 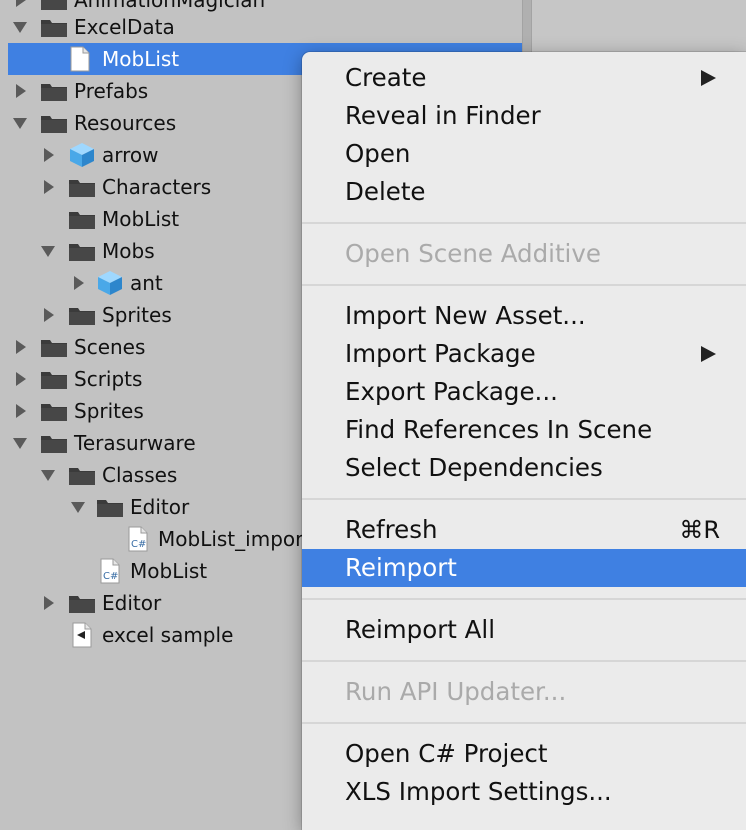 I want to click on tree-item-label: Mobs, so click(x=128, y=251).